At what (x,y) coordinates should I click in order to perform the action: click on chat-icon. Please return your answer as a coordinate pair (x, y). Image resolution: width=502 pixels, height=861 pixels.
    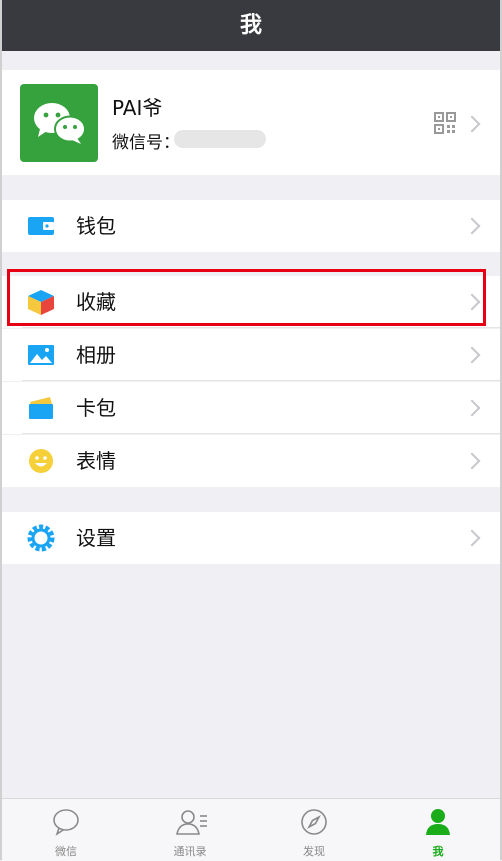
    Looking at the image, I should click on (66, 822).